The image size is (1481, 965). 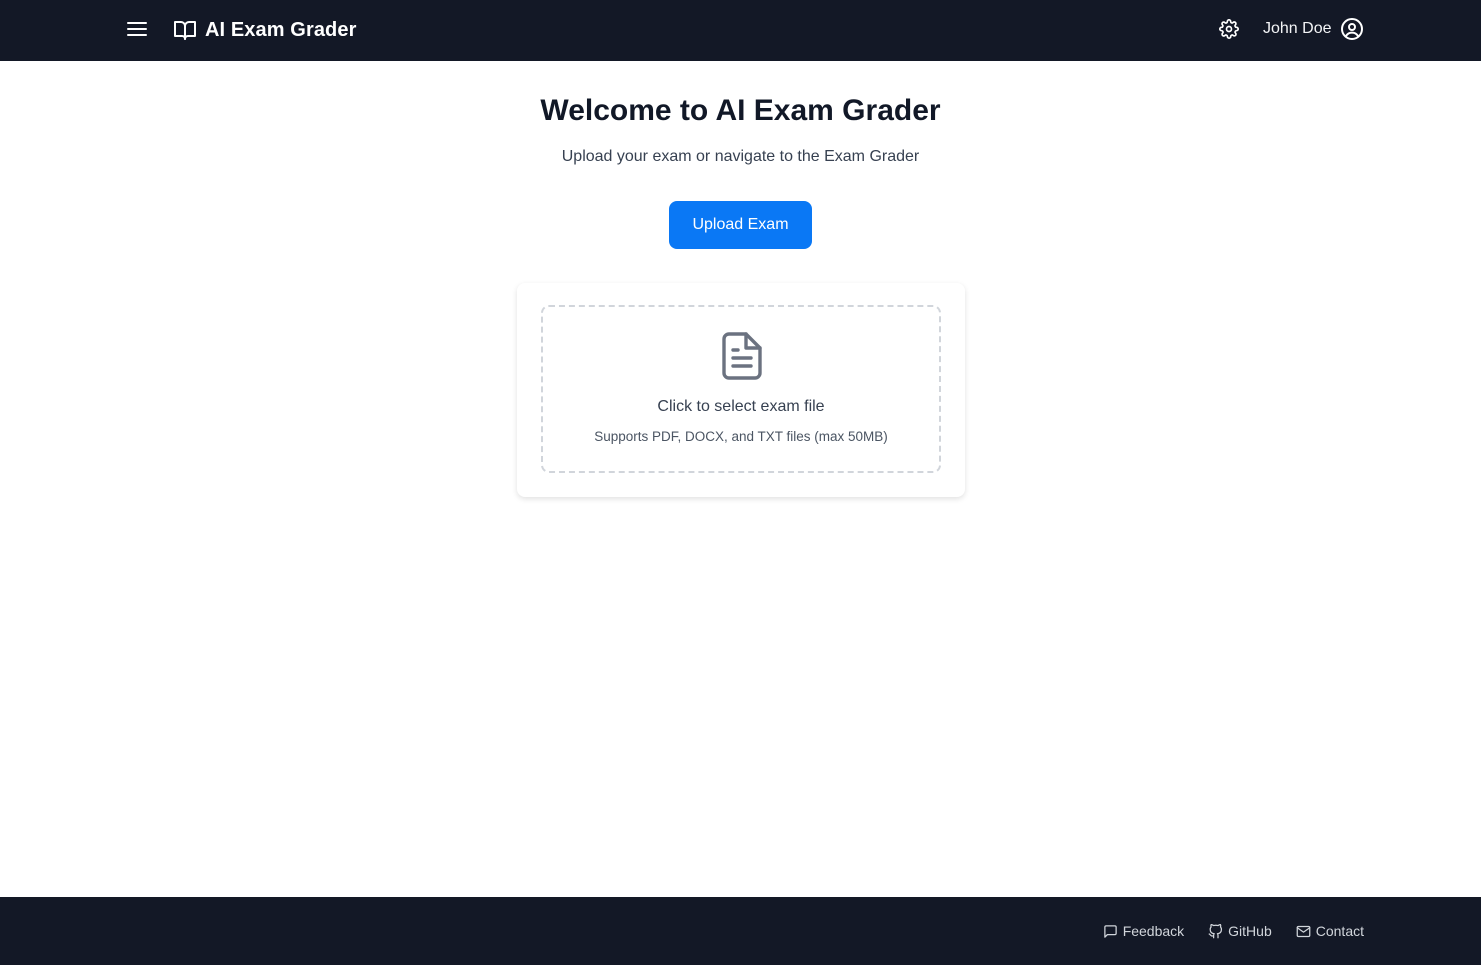 I want to click on footer-link-label: Contact, so click(x=1339, y=931).